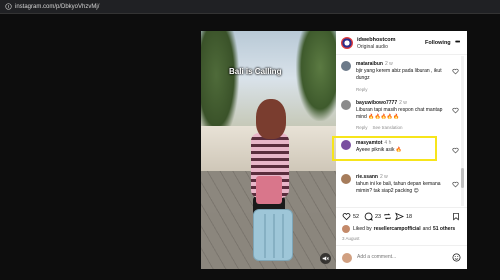  I want to click on post-actions-bar: 52 23 18, so click(401, 215).